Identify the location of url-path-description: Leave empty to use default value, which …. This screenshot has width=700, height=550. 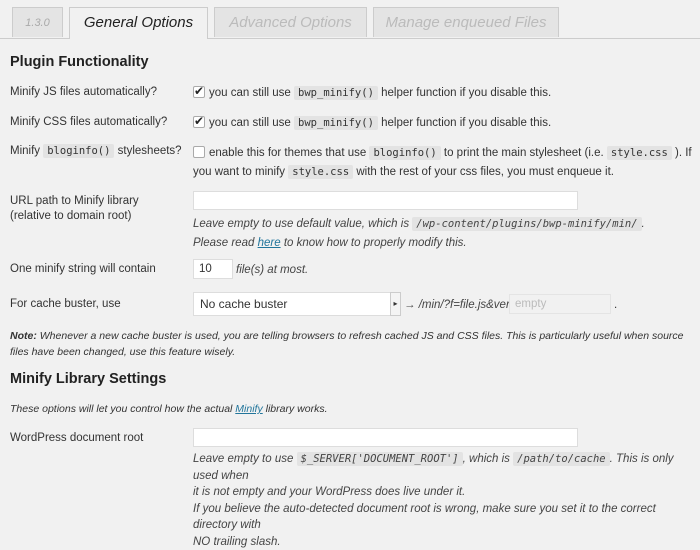
(419, 234).